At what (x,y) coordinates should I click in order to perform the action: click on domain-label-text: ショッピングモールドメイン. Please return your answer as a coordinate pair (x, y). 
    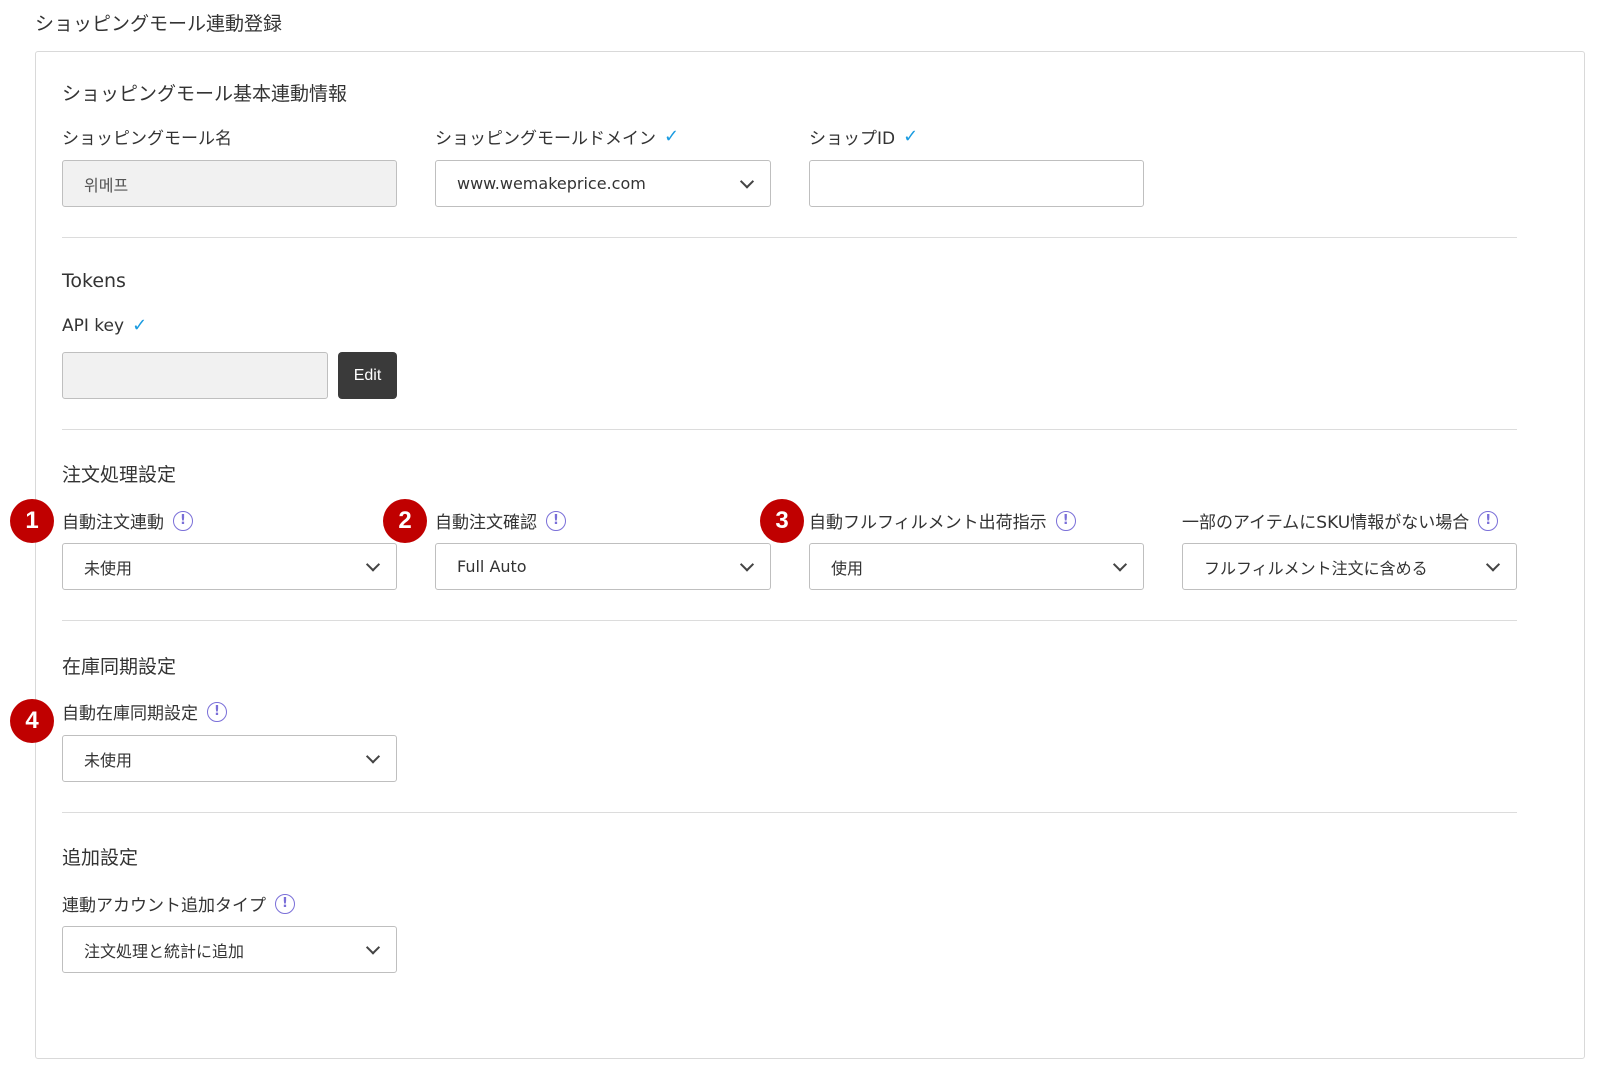
    Looking at the image, I should click on (545, 139).